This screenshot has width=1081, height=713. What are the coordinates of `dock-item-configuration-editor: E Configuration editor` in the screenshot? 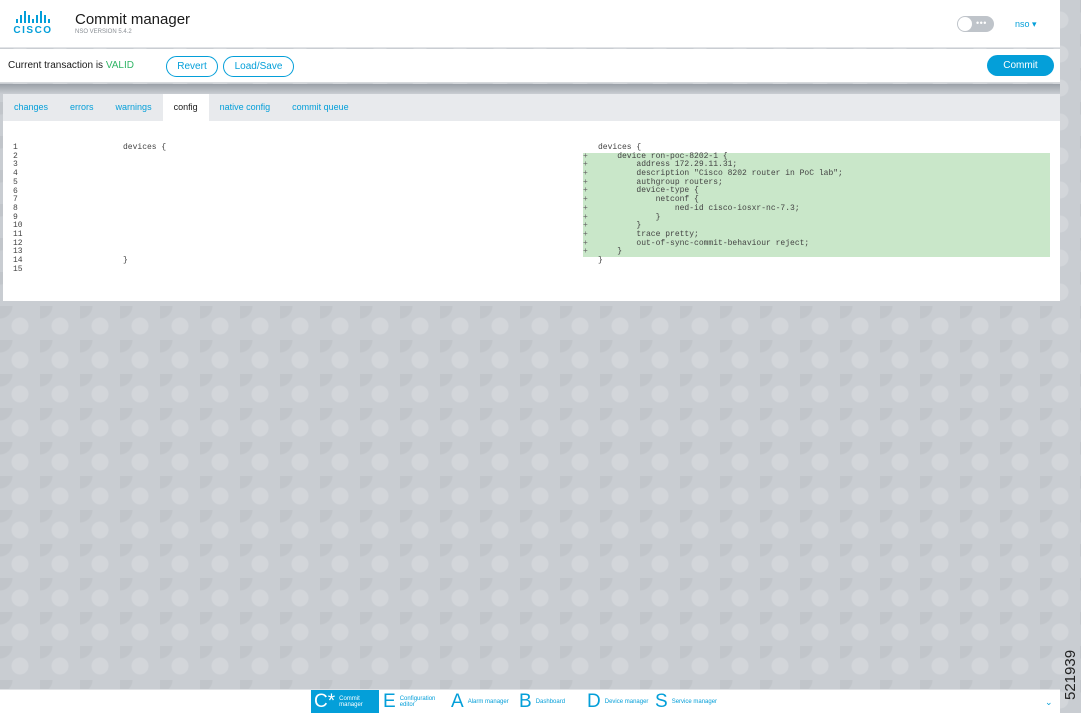 It's located at (414, 701).